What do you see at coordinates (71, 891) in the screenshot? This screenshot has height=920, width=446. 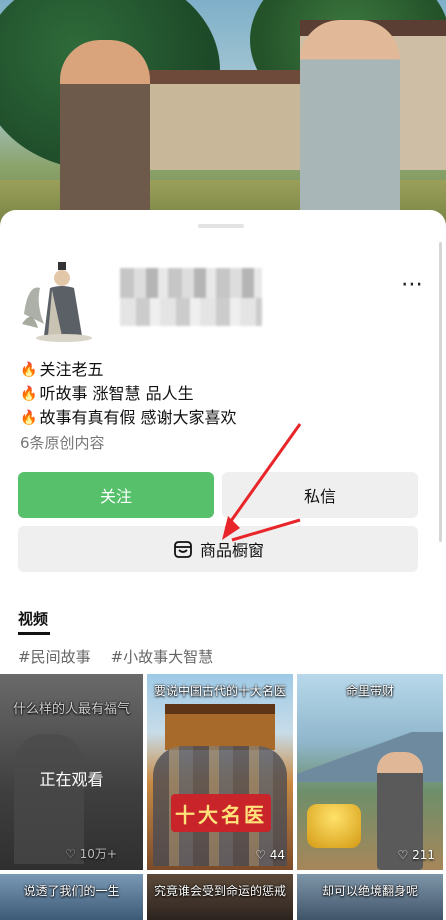 I see `video-caption: 说透了我们的一生` at bounding box center [71, 891].